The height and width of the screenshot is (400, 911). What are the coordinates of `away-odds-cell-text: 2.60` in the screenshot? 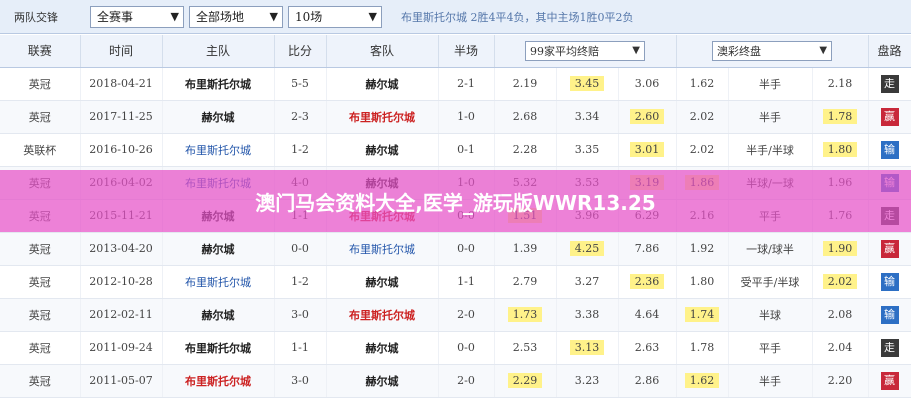 It's located at (647, 116).